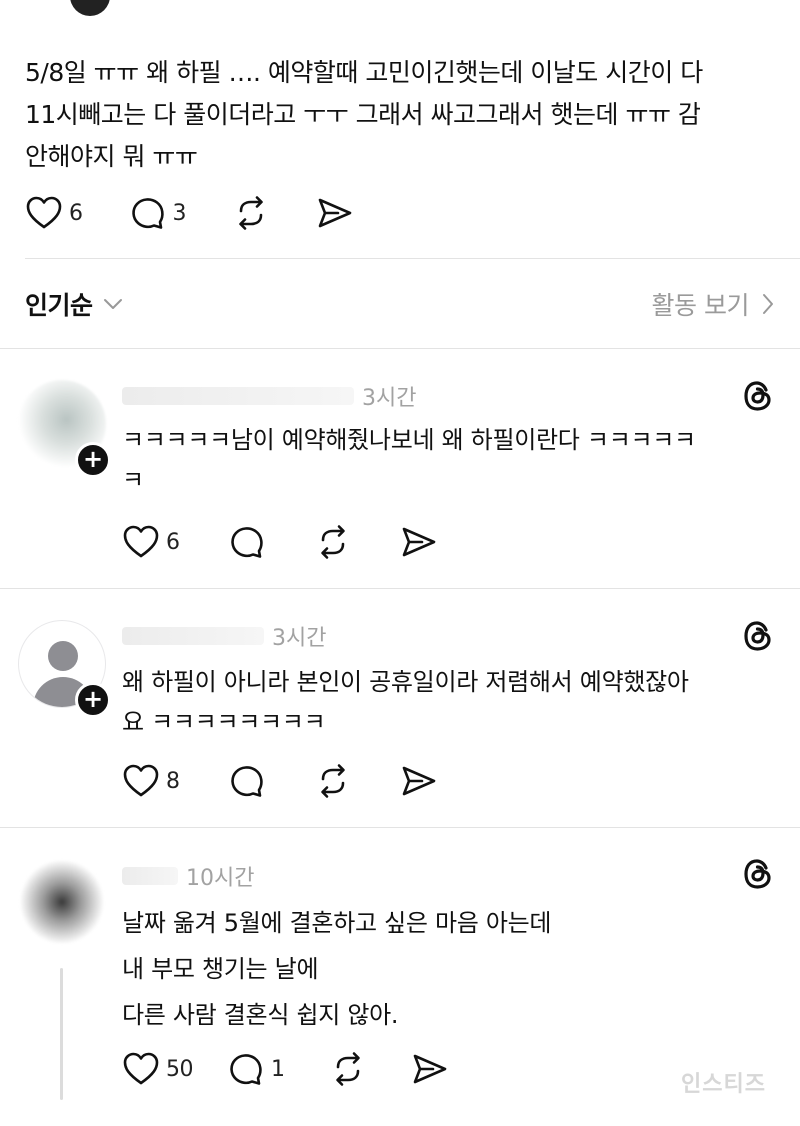 The width and height of the screenshot is (800, 1126). I want to click on like-button: 8, so click(151, 781).